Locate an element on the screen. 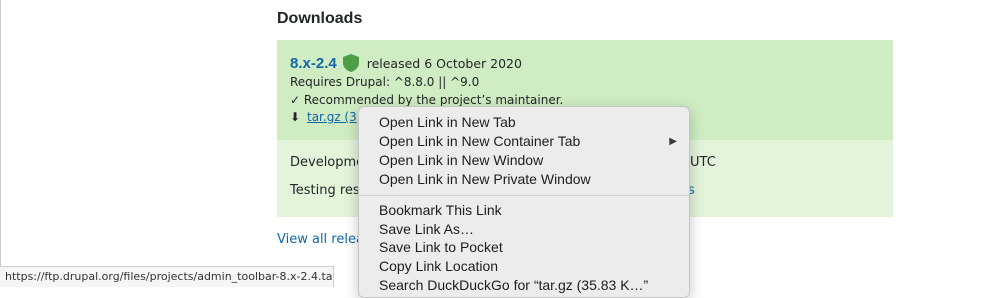  menu-open-private-window: Open Link in New Private Window is located at coordinates (529, 179).